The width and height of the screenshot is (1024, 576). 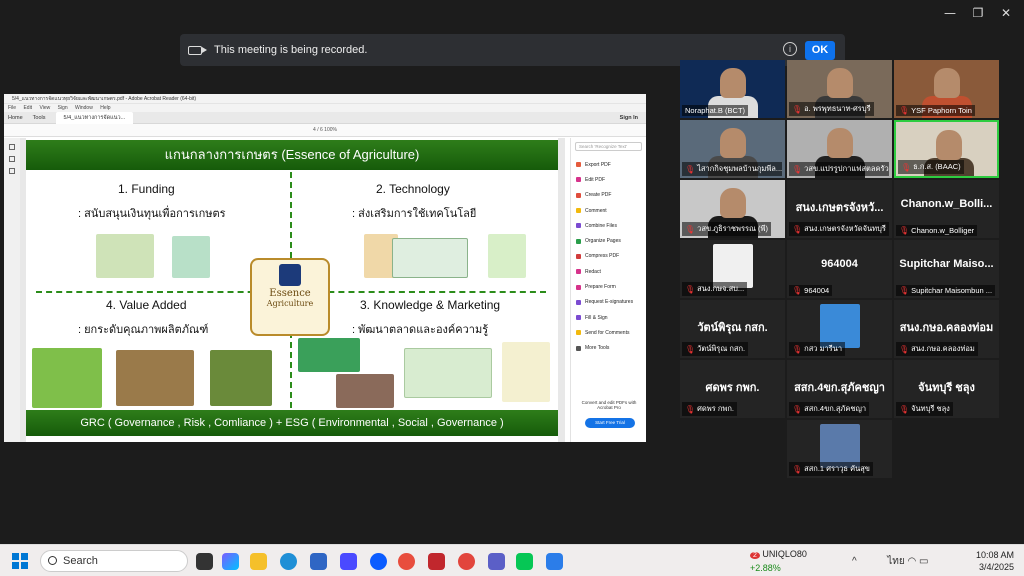 What do you see at coordinates (610, 423) in the screenshot?
I see `start-free-trial-button: Start Free Trial` at bounding box center [610, 423].